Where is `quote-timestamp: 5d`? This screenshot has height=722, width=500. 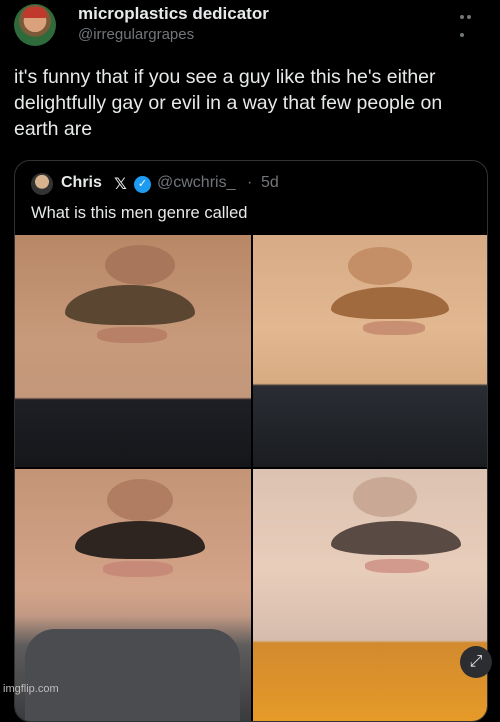 quote-timestamp: 5d is located at coordinates (270, 183).